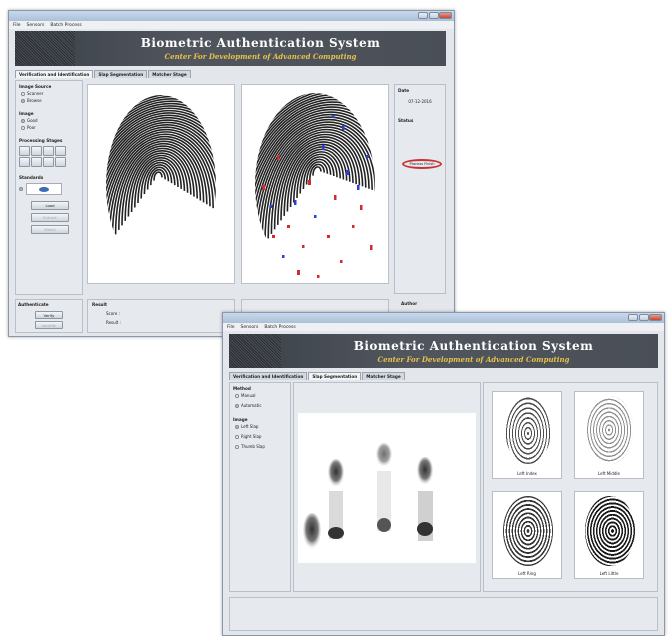 This screenshot has width=668, height=636. I want to click on status-label: Status, so click(406, 120).